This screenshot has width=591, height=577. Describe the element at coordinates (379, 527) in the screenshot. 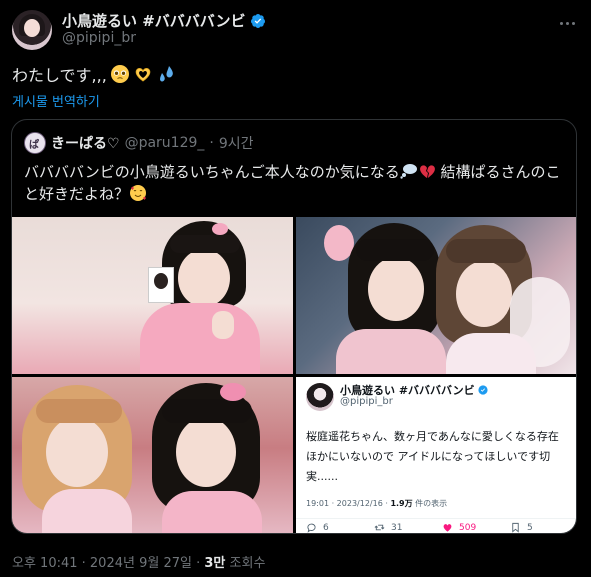

I see `repost-icon` at that location.